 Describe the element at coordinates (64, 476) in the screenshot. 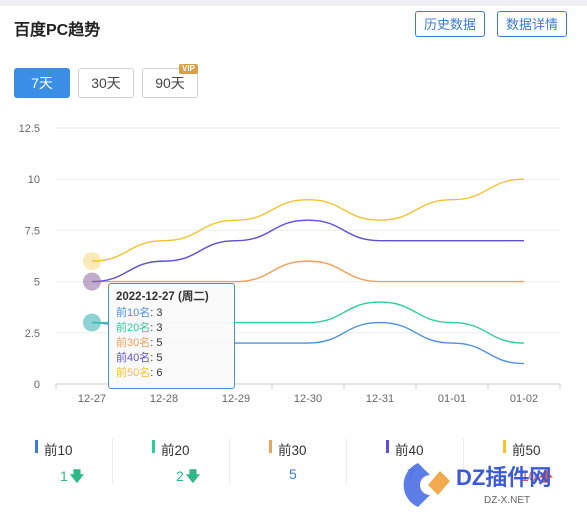

I see `stat-value: 1` at that location.